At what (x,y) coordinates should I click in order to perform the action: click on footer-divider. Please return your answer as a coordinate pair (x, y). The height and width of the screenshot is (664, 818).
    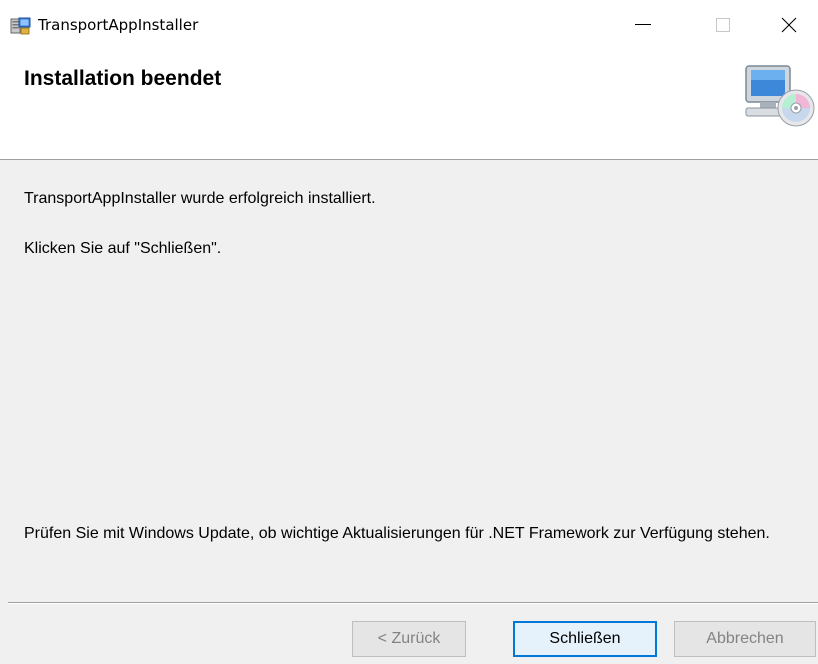
    Looking at the image, I should click on (413, 603).